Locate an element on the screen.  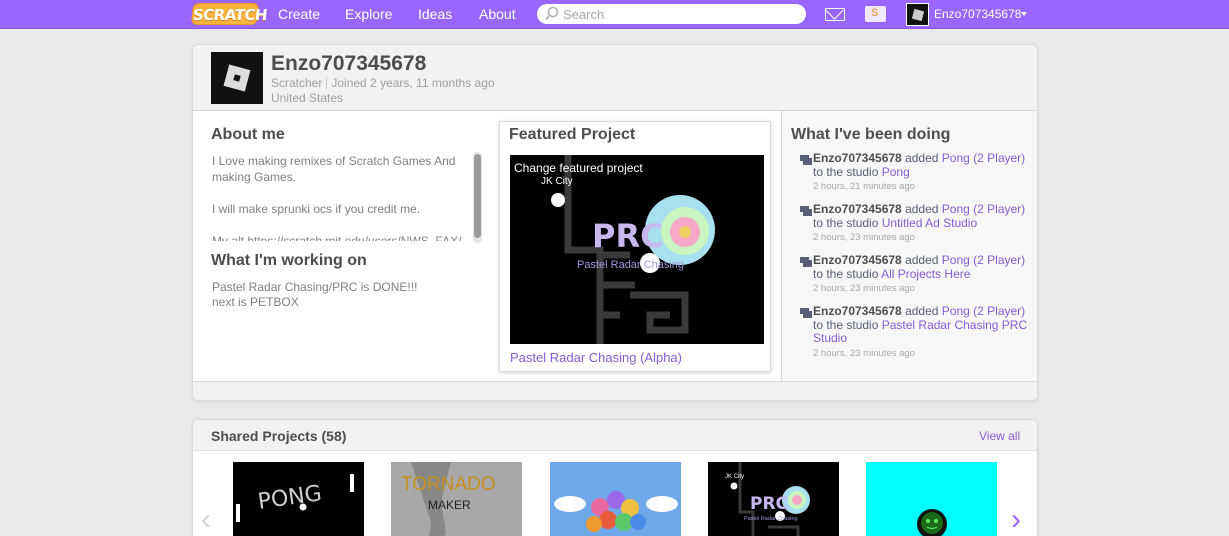
thumbnail-art: TORNADO MAKER is located at coordinates (448, 499).